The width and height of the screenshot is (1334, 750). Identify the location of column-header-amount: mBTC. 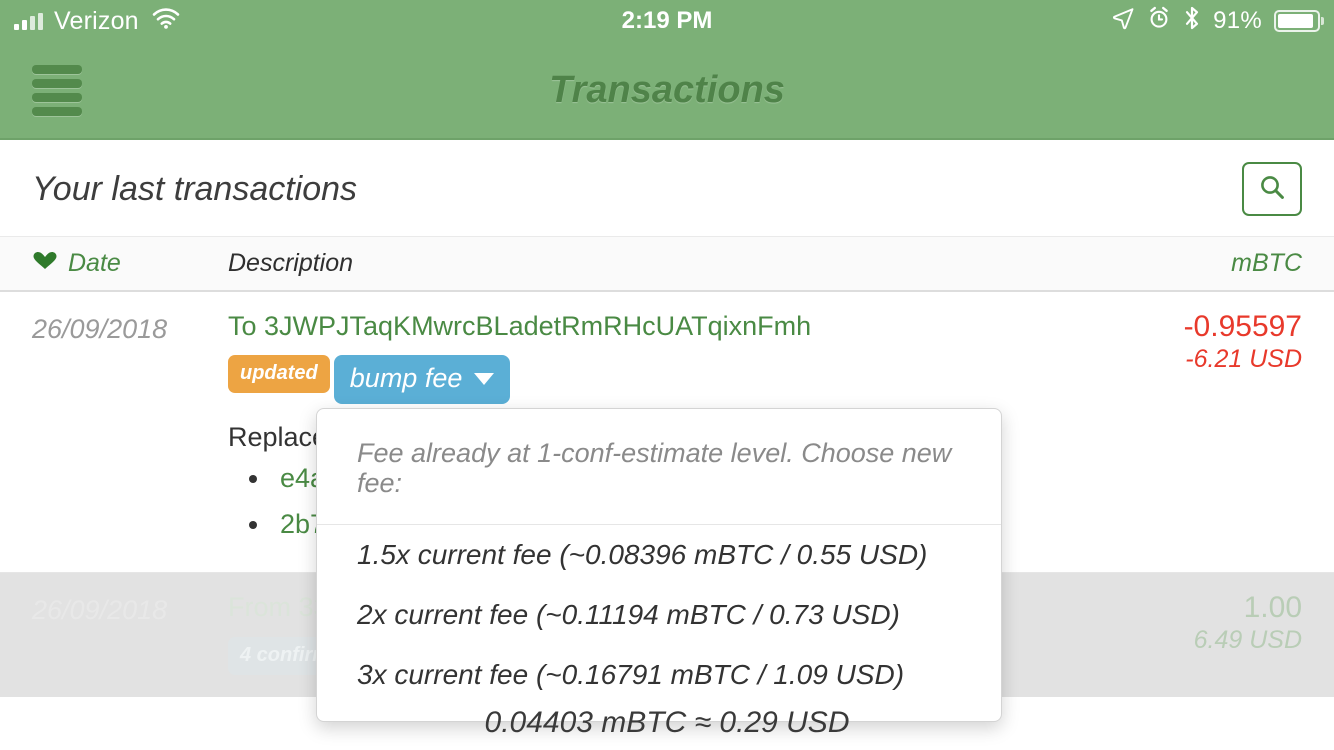
(1197, 263).